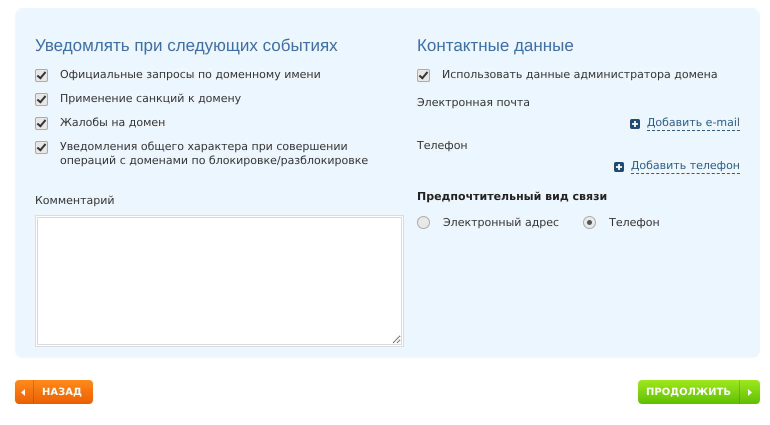 This screenshot has width=770, height=425. Describe the element at coordinates (512, 197) in the screenshot. I see `section-subtitle: Предпочтительный вид связи` at that location.